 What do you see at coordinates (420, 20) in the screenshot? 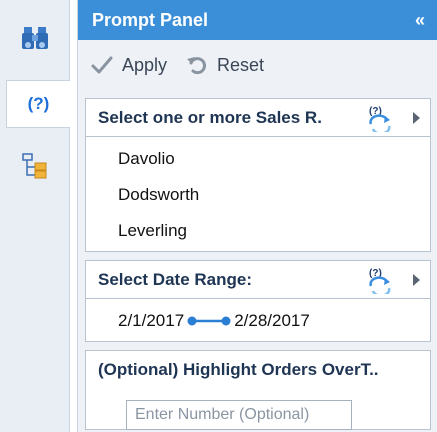
I see `collapse-panel-icon: «` at bounding box center [420, 20].